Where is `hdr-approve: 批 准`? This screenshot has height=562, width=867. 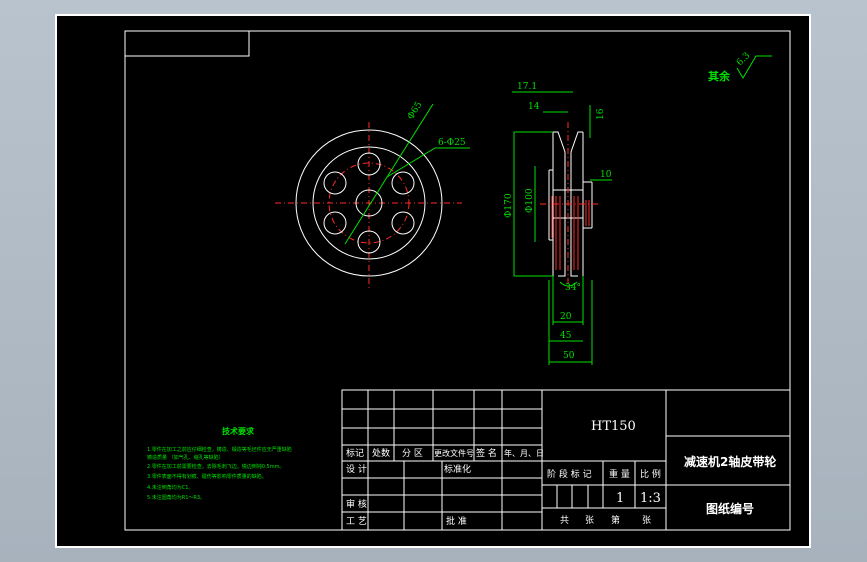
hdr-approve: 批 准 is located at coordinates (456, 521).